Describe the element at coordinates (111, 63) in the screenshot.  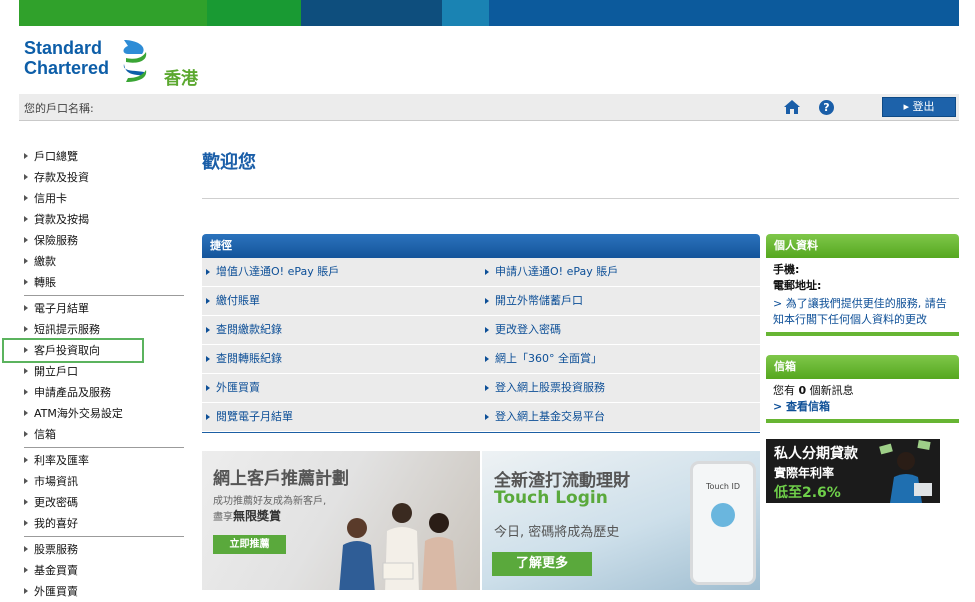
I see `standard-chartered-logo: Standard Chartered 香港` at that location.